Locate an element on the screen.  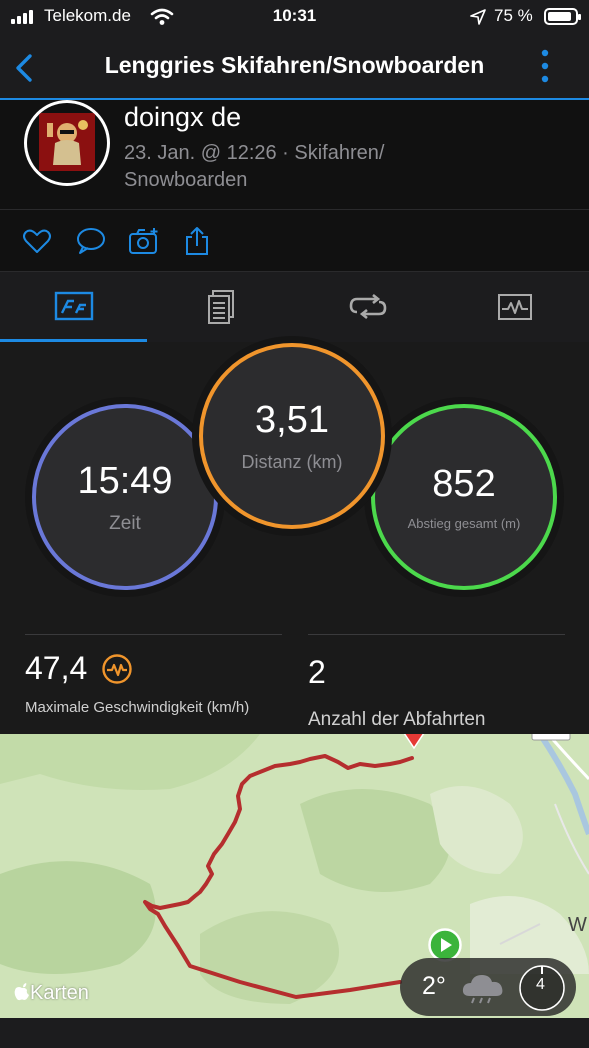
time-value: 15:49 is located at coordinates (125, 480).